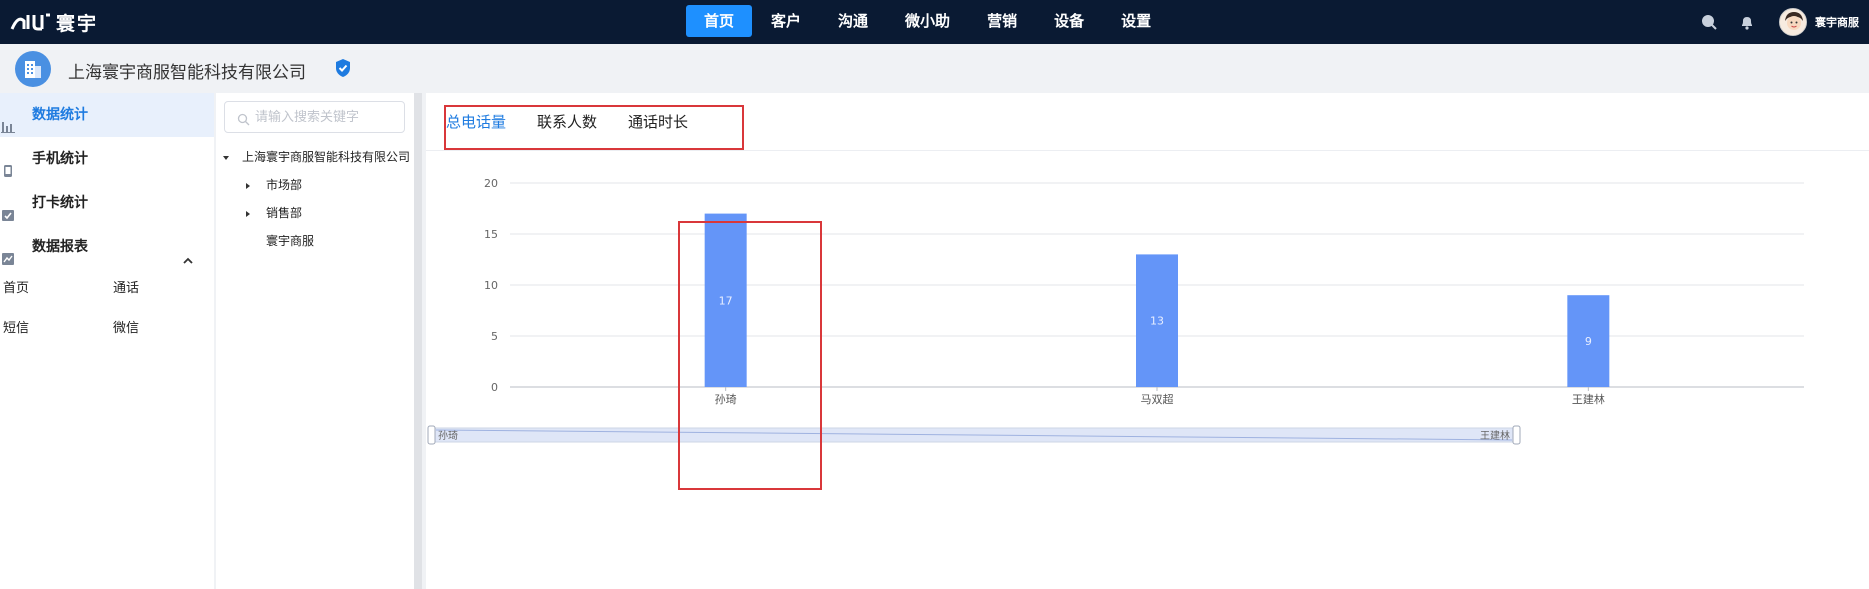 The height and width of the screenshot is (589, 1869). What do you see at coordinates (491, 183) in the screenshot?
I see `y-tick-label: 20` at bounding box center [491, 183].